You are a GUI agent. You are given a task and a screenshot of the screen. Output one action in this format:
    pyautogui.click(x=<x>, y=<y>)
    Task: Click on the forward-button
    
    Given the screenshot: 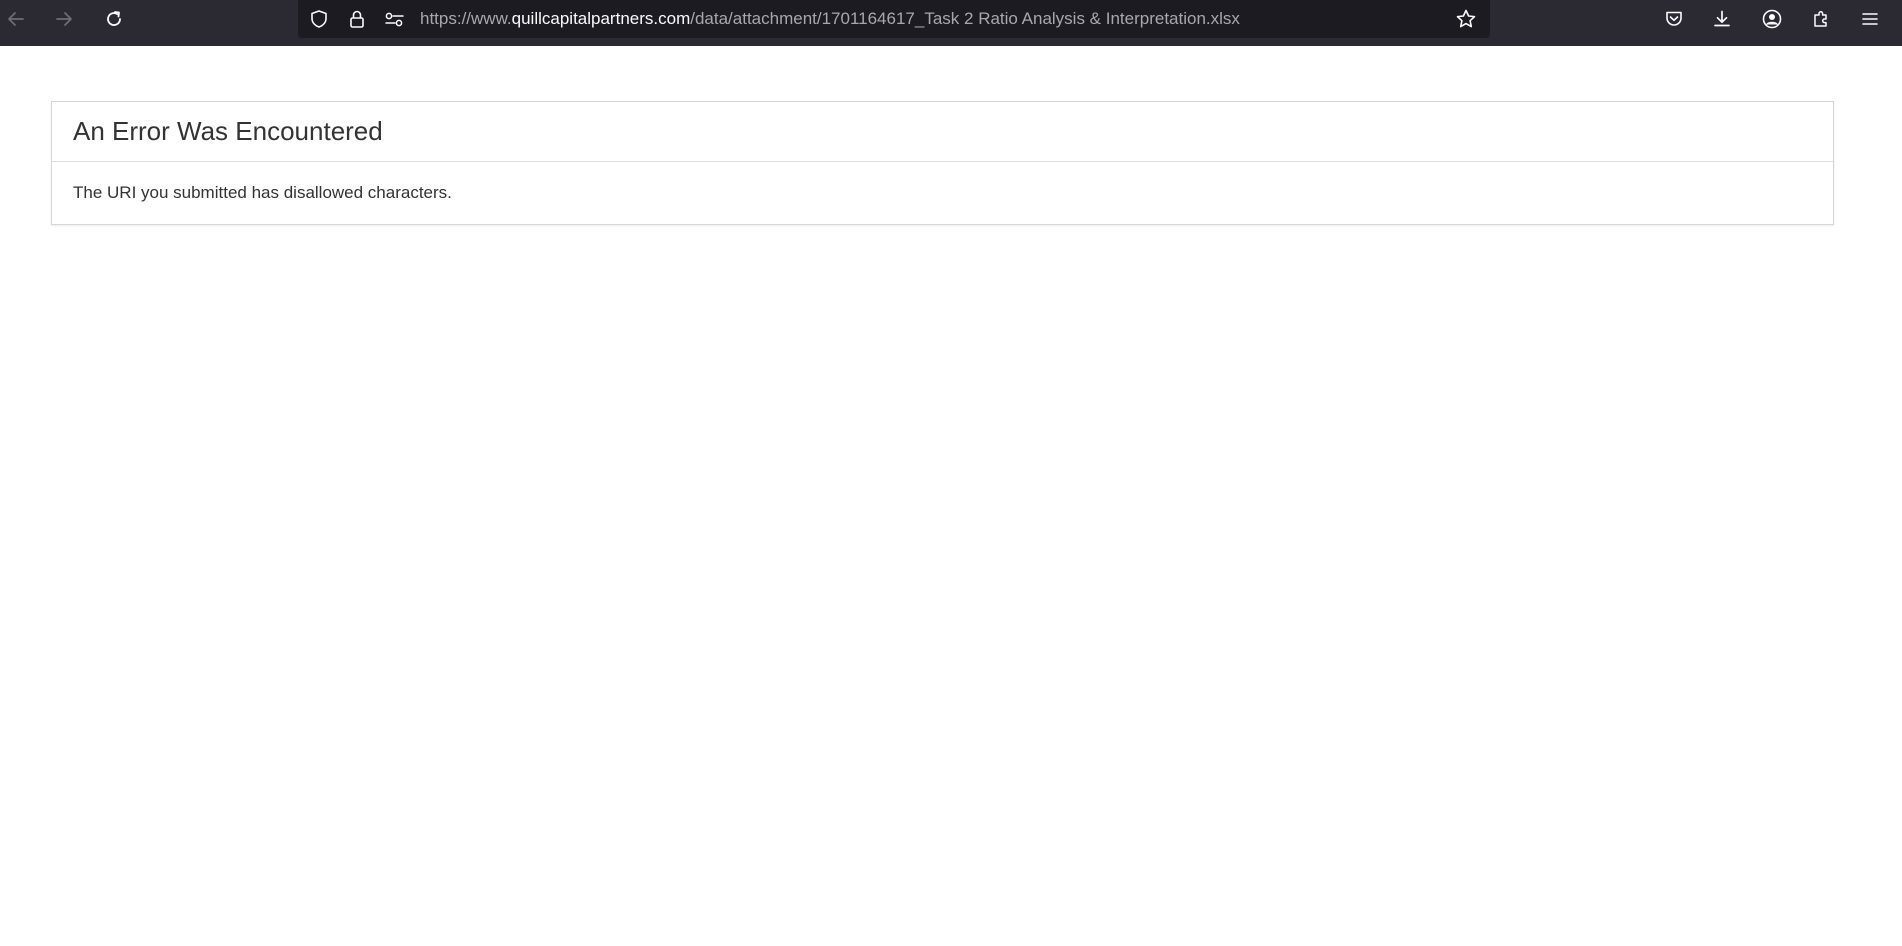 What is the action you would take?
    pyautogui.click(x=64, y=19)
    